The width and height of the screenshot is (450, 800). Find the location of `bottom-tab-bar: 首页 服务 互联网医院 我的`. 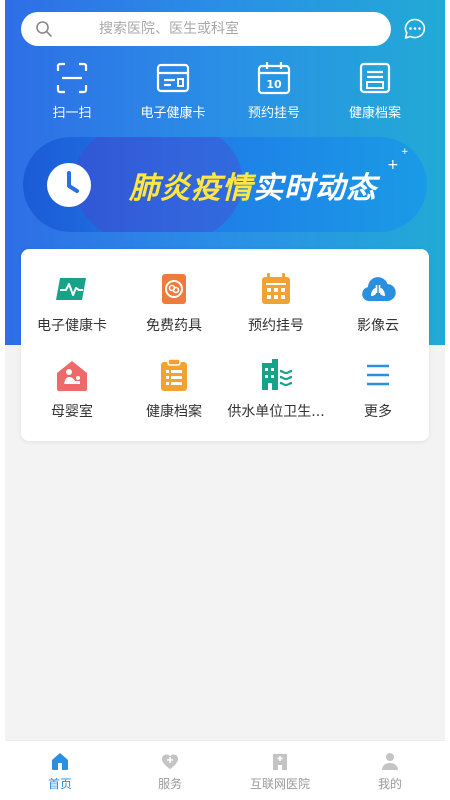

bottom-tab-bar: 首页 服务 互联网医院 我的 is located at coordinates (225, 770).